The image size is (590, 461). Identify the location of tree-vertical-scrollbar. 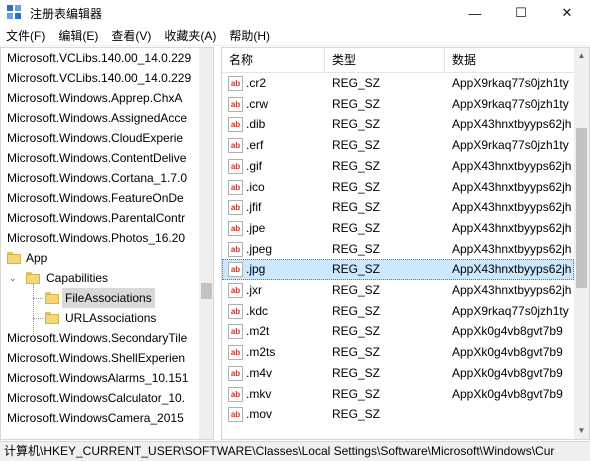
(206, 243).